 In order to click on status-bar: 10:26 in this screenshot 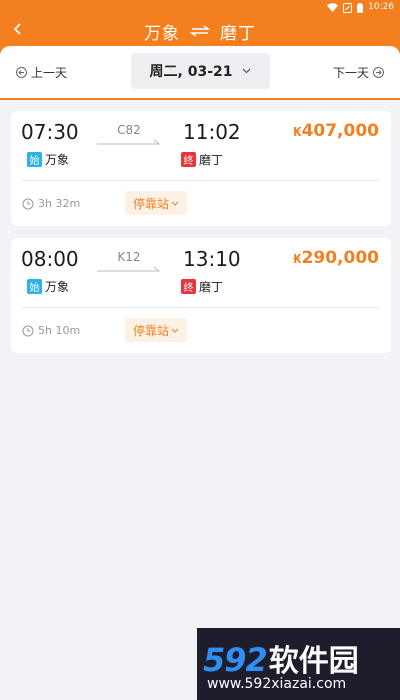, I will do `click(200, 8)`.